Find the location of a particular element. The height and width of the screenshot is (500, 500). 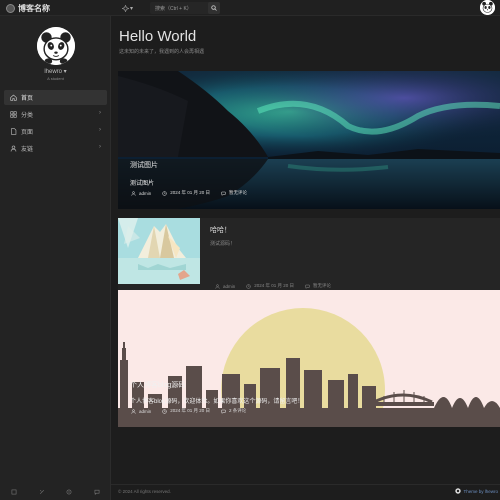

post-meta: admin 2024 年 01 月 20 日 2 条评论 is located at coordinates (188, 411).